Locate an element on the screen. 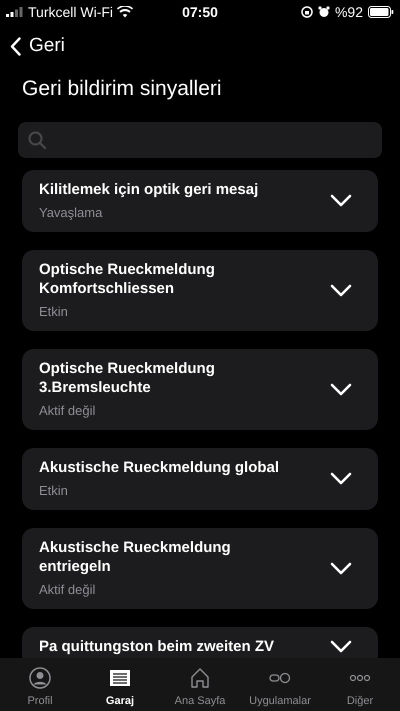  wifi-icon is located at coordinates (125, 12).